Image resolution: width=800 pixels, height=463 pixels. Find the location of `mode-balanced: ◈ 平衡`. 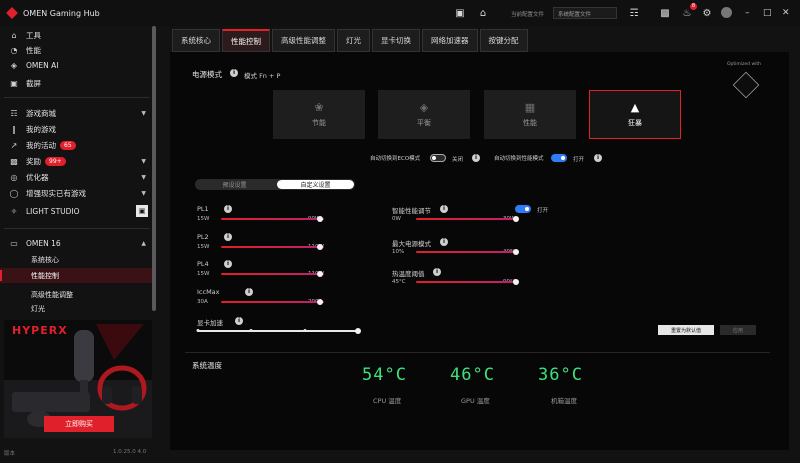

mode-balanced: ◈ 平衡 is located at coordinates (424, 114).